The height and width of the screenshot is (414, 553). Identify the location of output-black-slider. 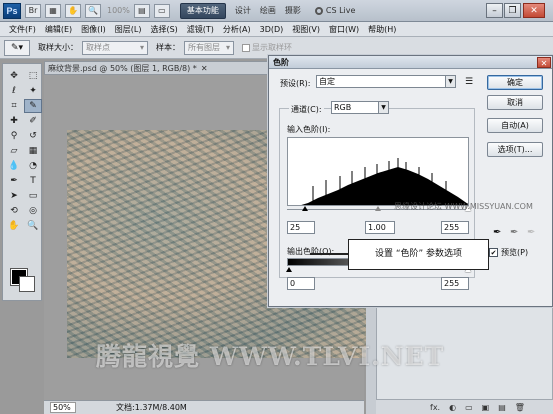
(289, 269).